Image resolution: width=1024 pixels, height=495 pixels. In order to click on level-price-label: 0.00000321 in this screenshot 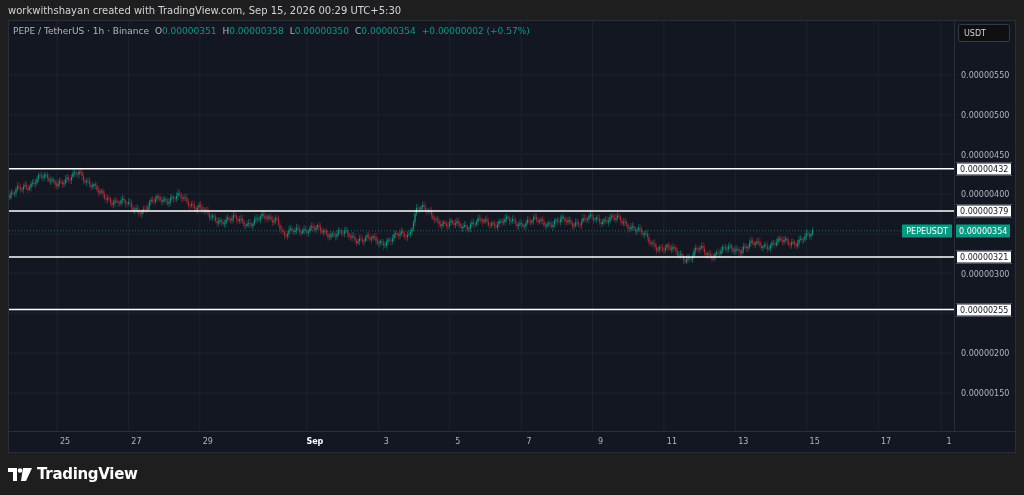, I will do `click(984, 257)`.